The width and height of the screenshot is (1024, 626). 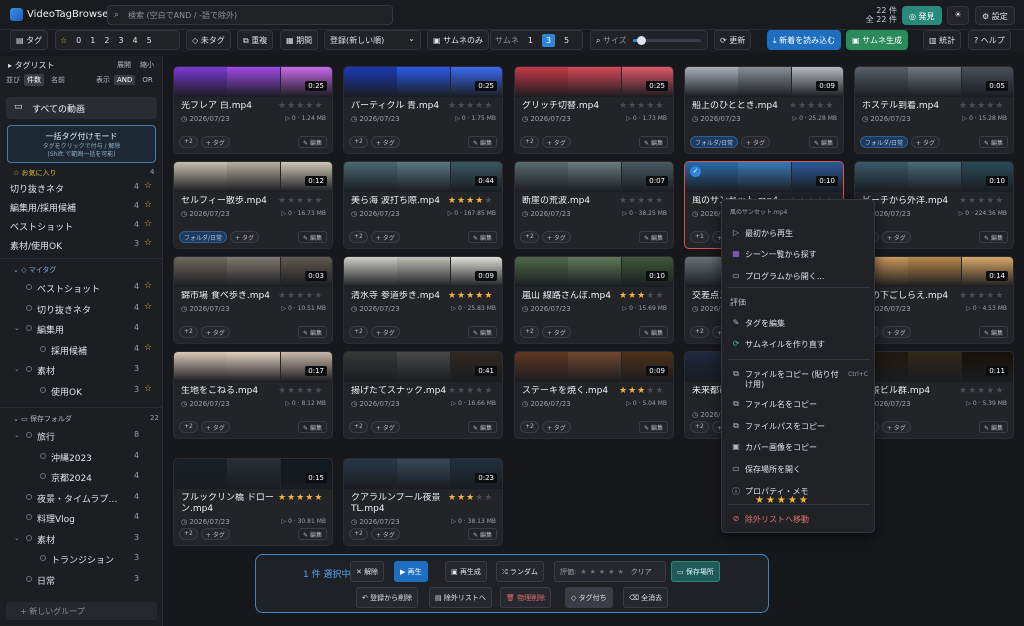 What do you see at coordinates (642, 40) in the screenshot?
I see `size-slider-handle` at bounding box center [642, 40].